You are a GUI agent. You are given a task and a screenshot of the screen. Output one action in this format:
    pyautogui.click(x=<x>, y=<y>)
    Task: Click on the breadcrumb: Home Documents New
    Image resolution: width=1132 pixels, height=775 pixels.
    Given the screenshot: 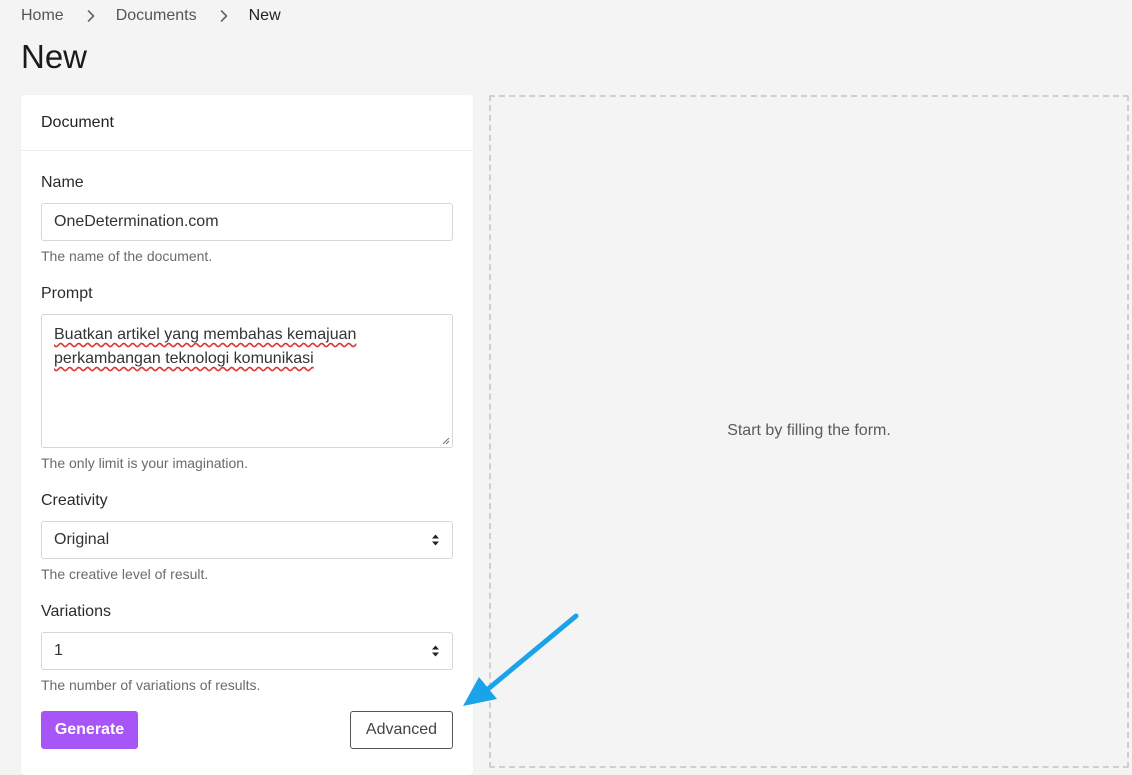 What is the action you would take?
    pyautogui.click(x=151, y=16)
    